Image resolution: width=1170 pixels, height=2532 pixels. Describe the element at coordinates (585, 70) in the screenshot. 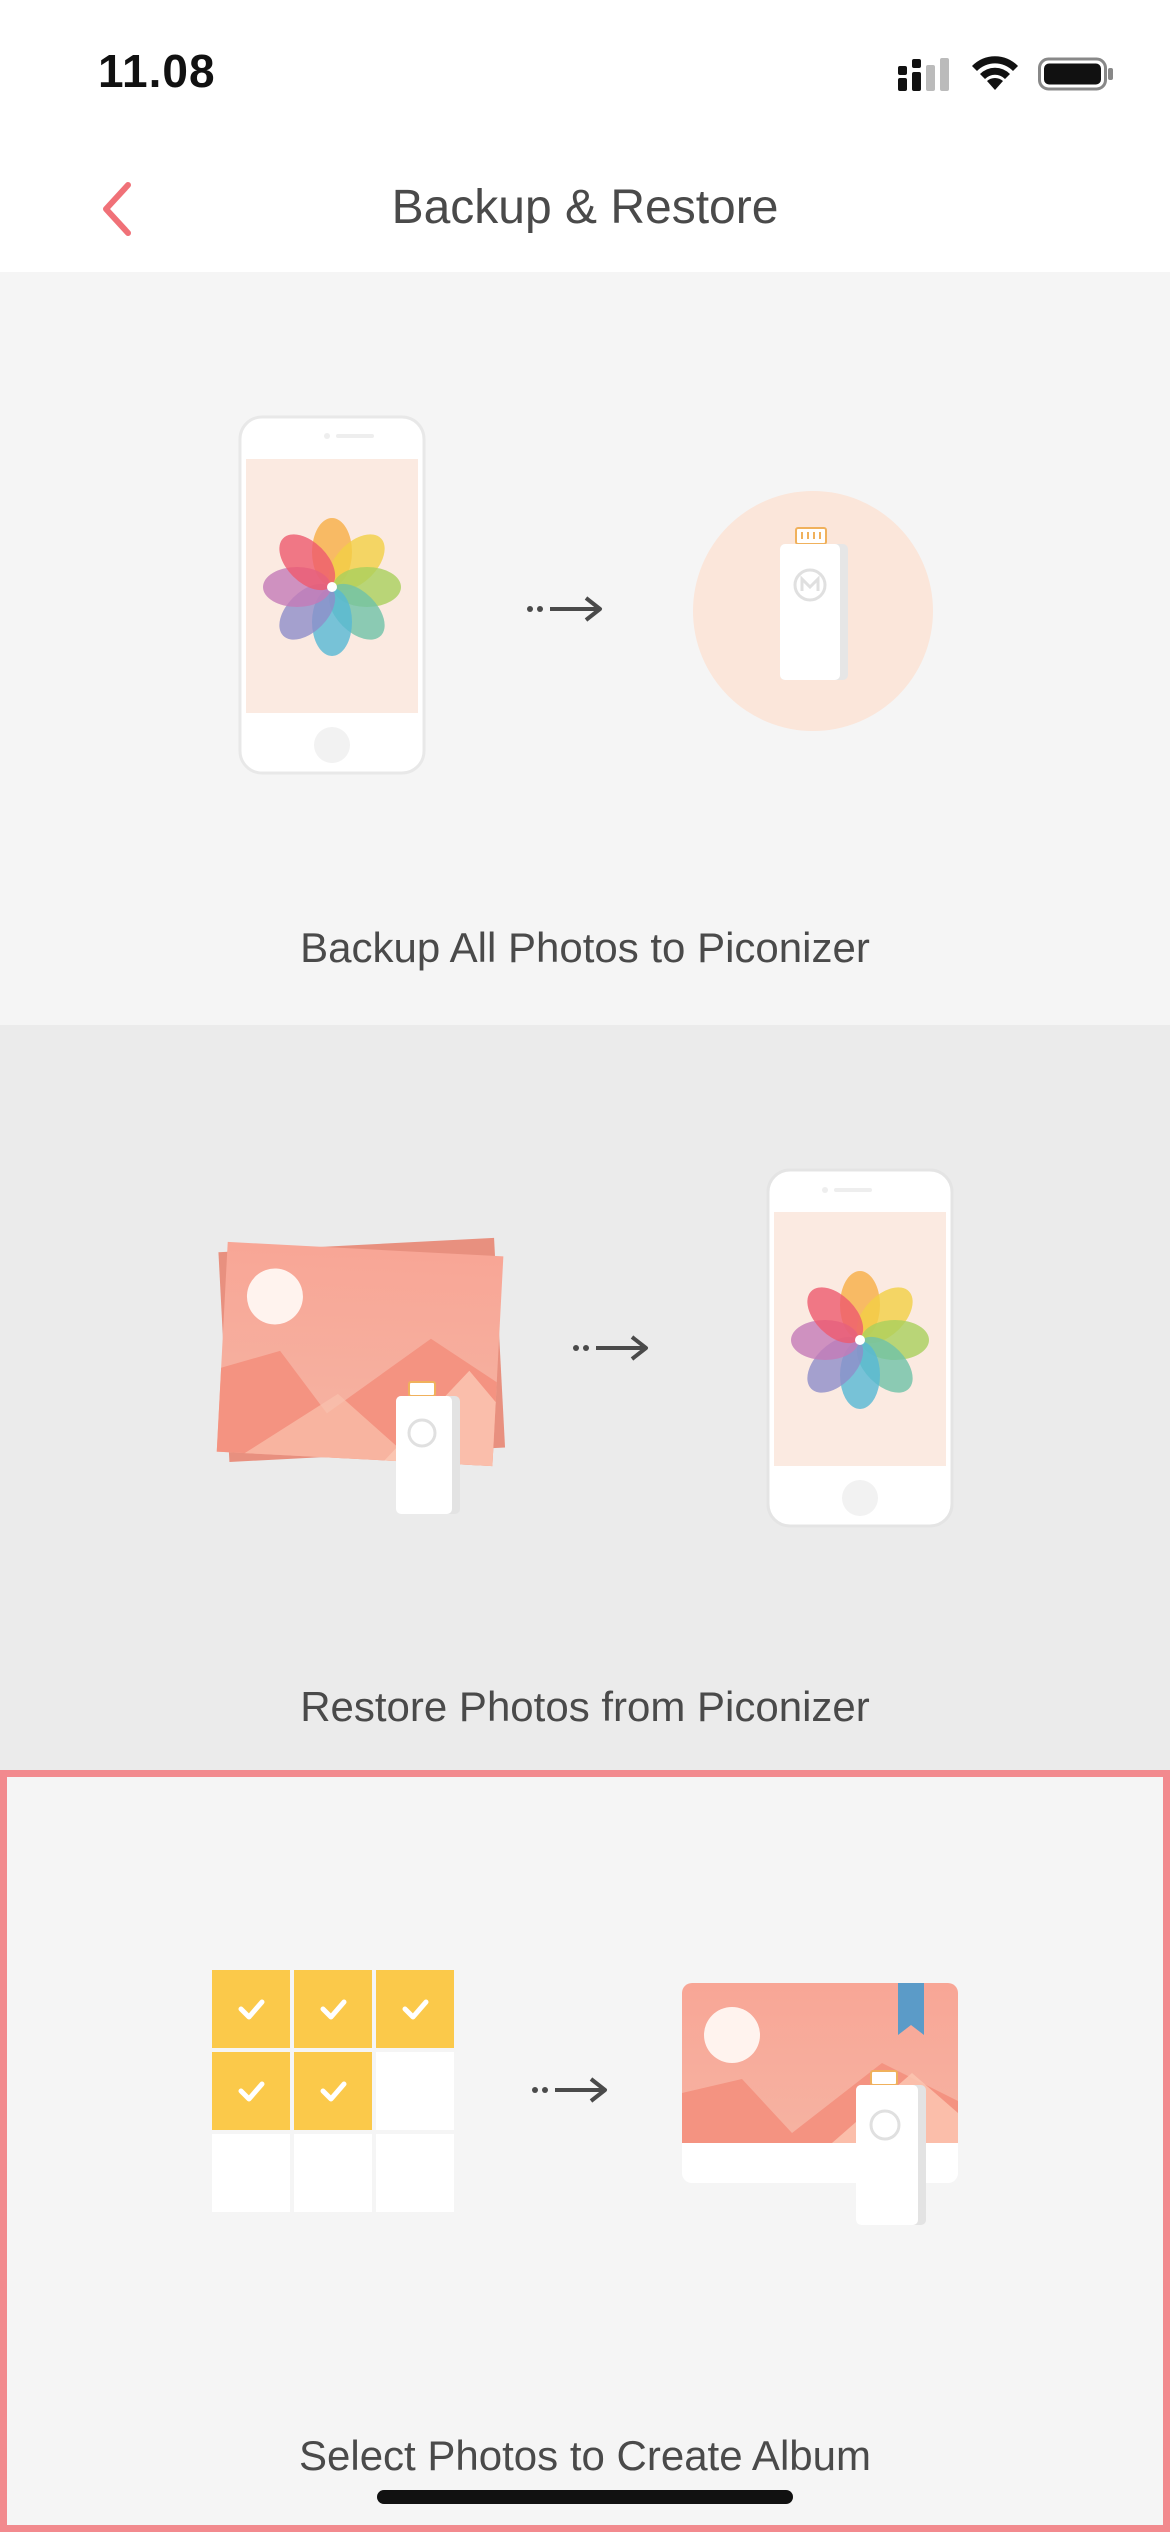

I see `status-bar: 11.08` at that location.